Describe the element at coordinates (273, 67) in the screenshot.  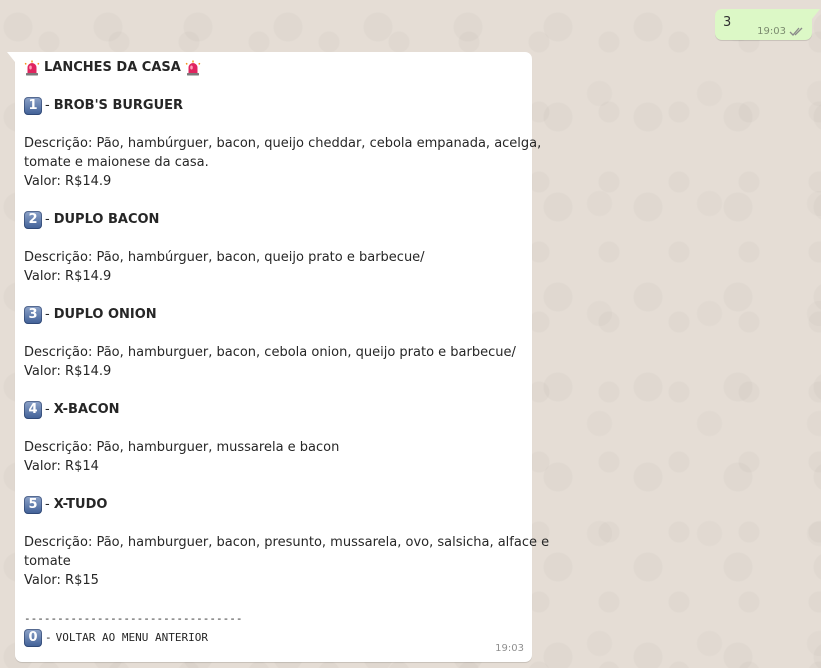
I see `menu-header: LANCHES DA CASA` at that location.